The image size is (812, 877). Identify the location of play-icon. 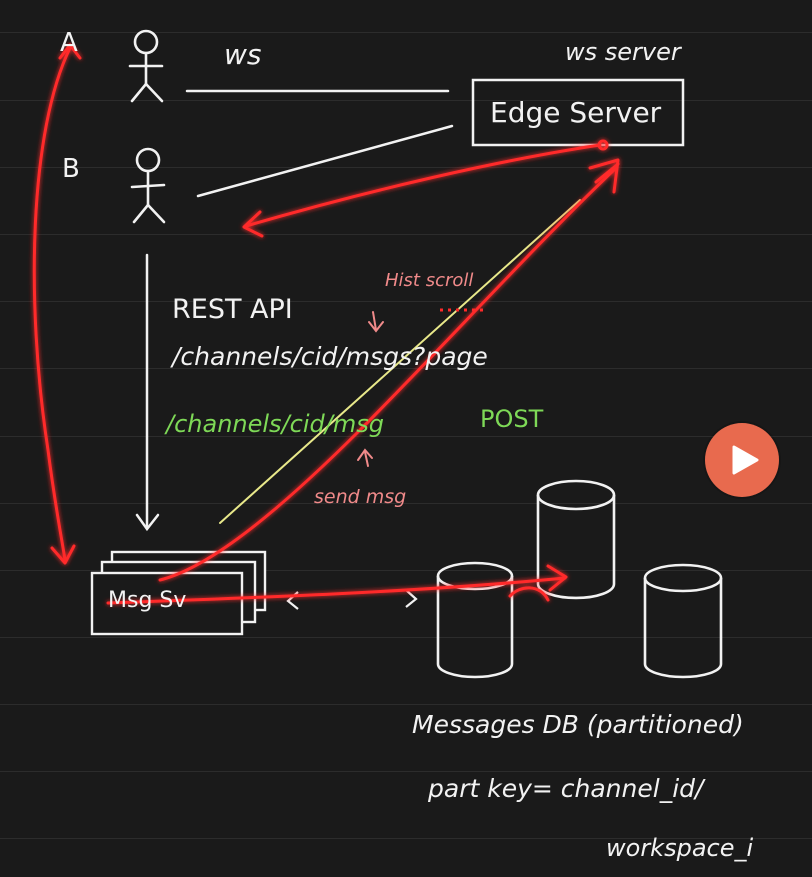
(745, 460).